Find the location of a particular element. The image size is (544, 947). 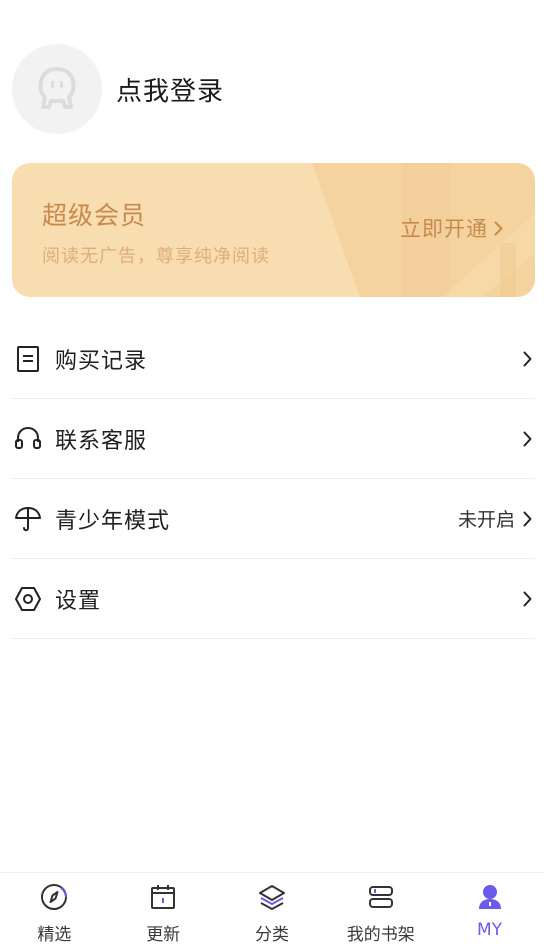

gear-hexagon-icon is located at coordinates (28, 599).